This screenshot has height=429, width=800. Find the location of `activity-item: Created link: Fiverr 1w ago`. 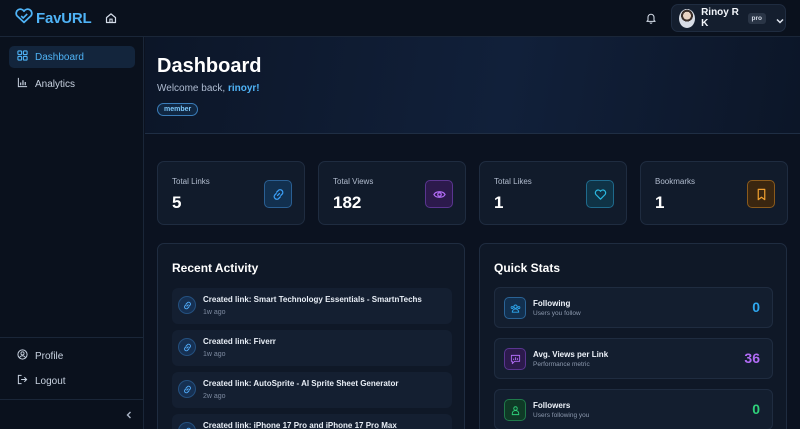

activity-item: Created link: Fiverr 1w ago is located at coordinates (312, 348).